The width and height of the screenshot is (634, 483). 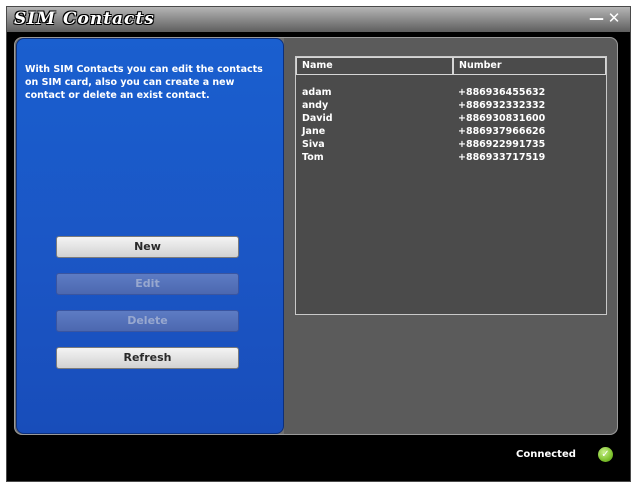 What do you see at coordinates (451, 131) in the screenshot?
I see `table-row: Jane +886937966626` at bounding box center [451, 131].